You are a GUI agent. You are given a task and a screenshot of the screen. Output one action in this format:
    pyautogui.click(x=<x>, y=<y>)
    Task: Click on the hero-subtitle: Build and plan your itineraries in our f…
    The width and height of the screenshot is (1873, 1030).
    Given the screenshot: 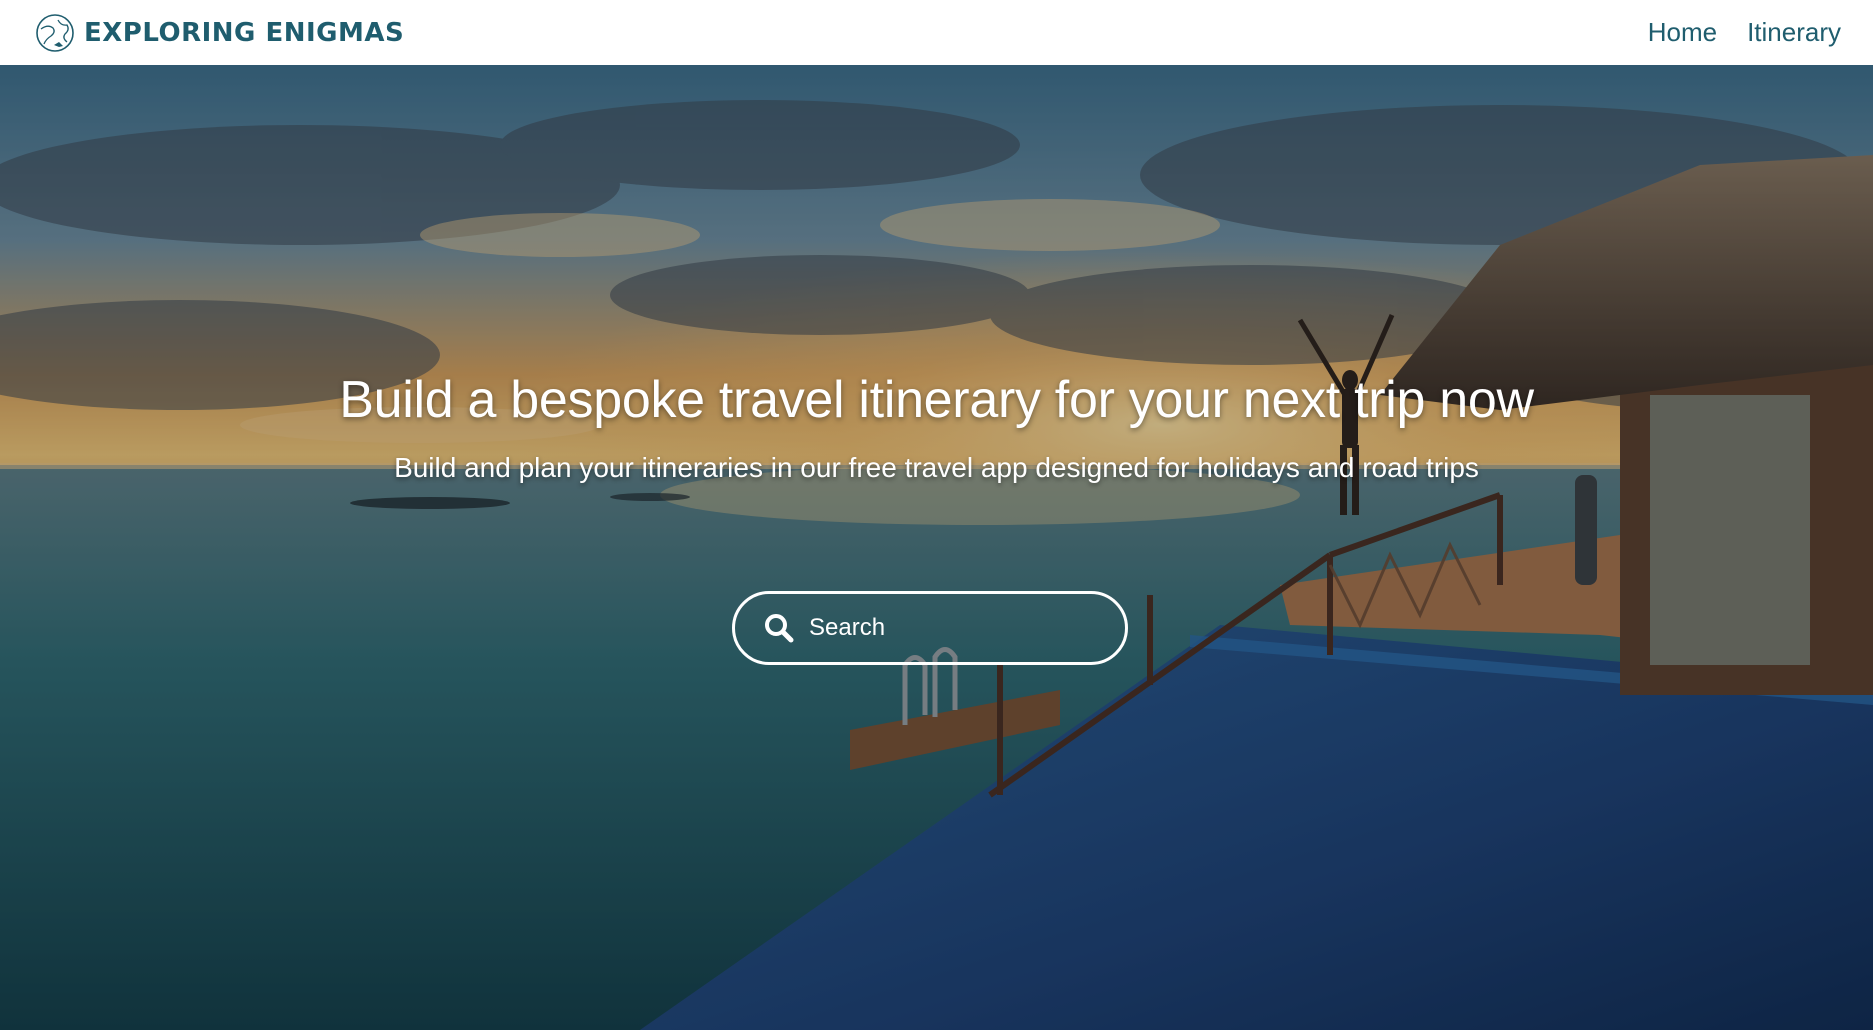 What is the action you would take?
    pyautogui.click(x=936, y=467)
    